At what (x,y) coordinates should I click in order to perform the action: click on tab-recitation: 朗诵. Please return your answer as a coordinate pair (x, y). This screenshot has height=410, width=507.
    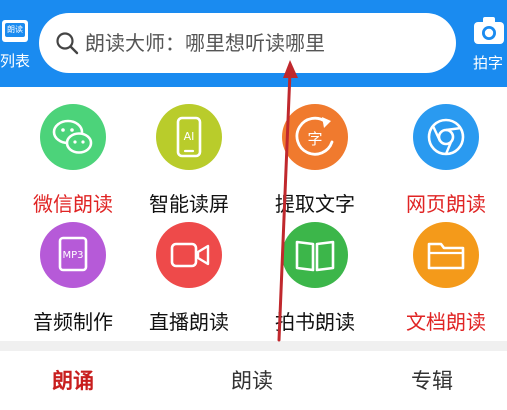
    Looking at the image, I should click on (73, 380).